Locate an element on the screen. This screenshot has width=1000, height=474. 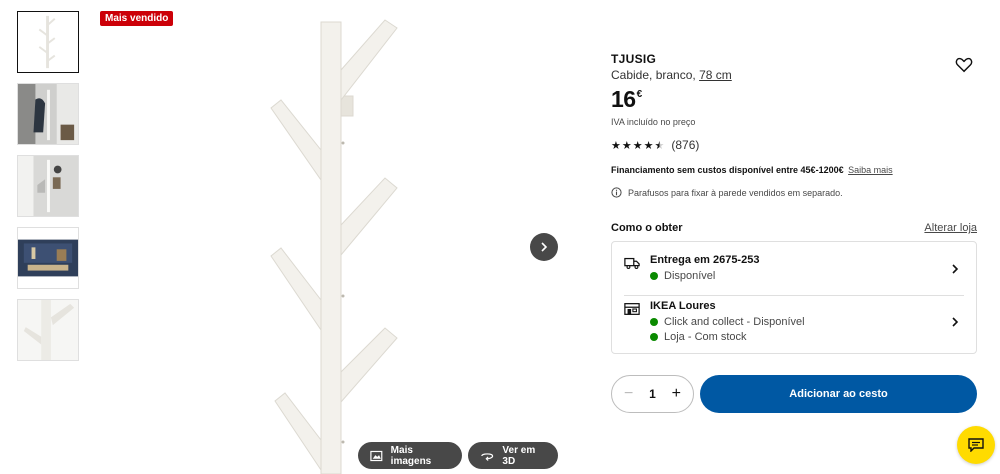
price-value: 16 is located at coordinates (623, 99).